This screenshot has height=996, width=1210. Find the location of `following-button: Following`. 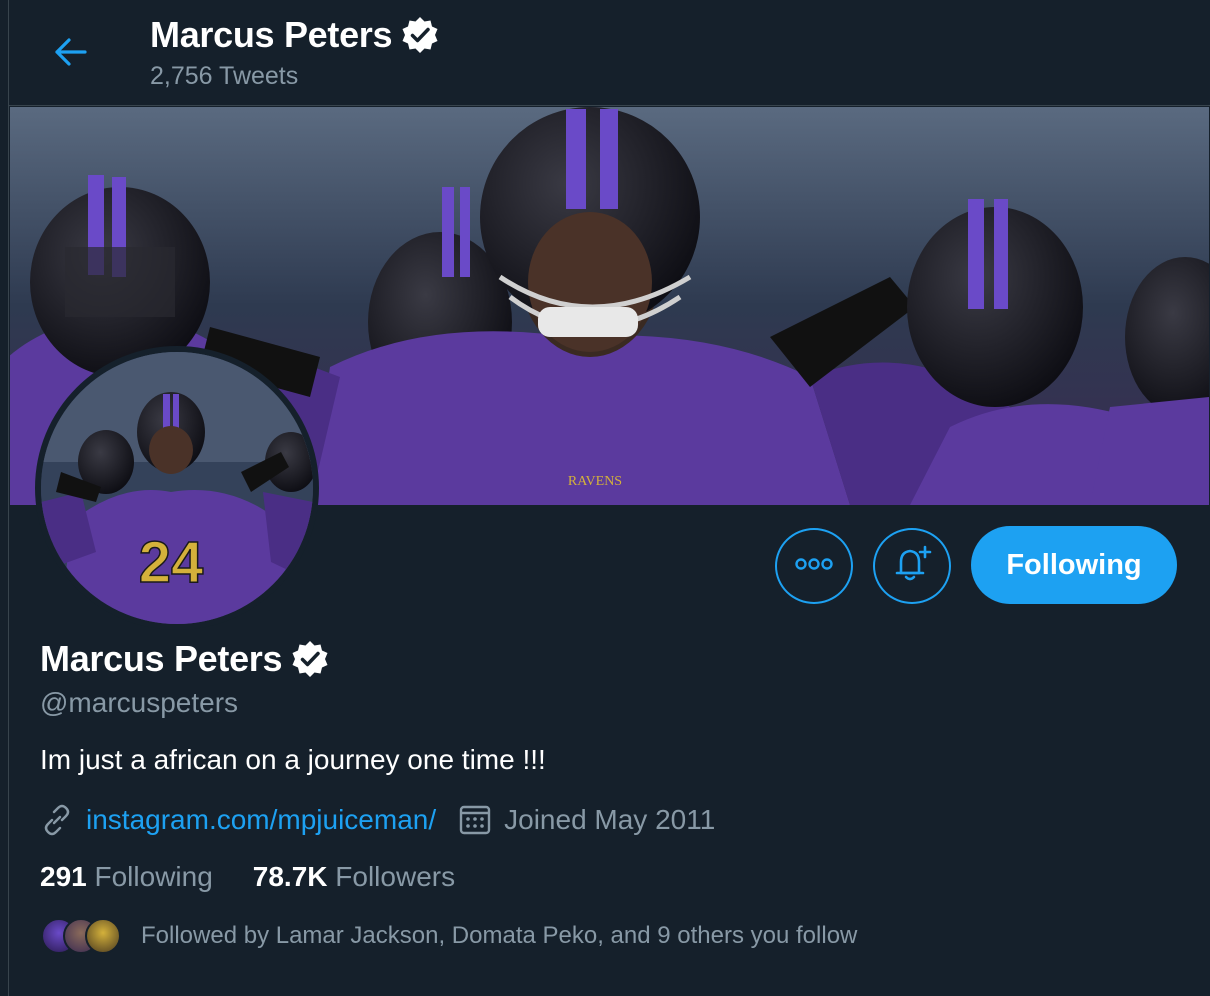

following-button: Following is located at coordinates (1074, 565).